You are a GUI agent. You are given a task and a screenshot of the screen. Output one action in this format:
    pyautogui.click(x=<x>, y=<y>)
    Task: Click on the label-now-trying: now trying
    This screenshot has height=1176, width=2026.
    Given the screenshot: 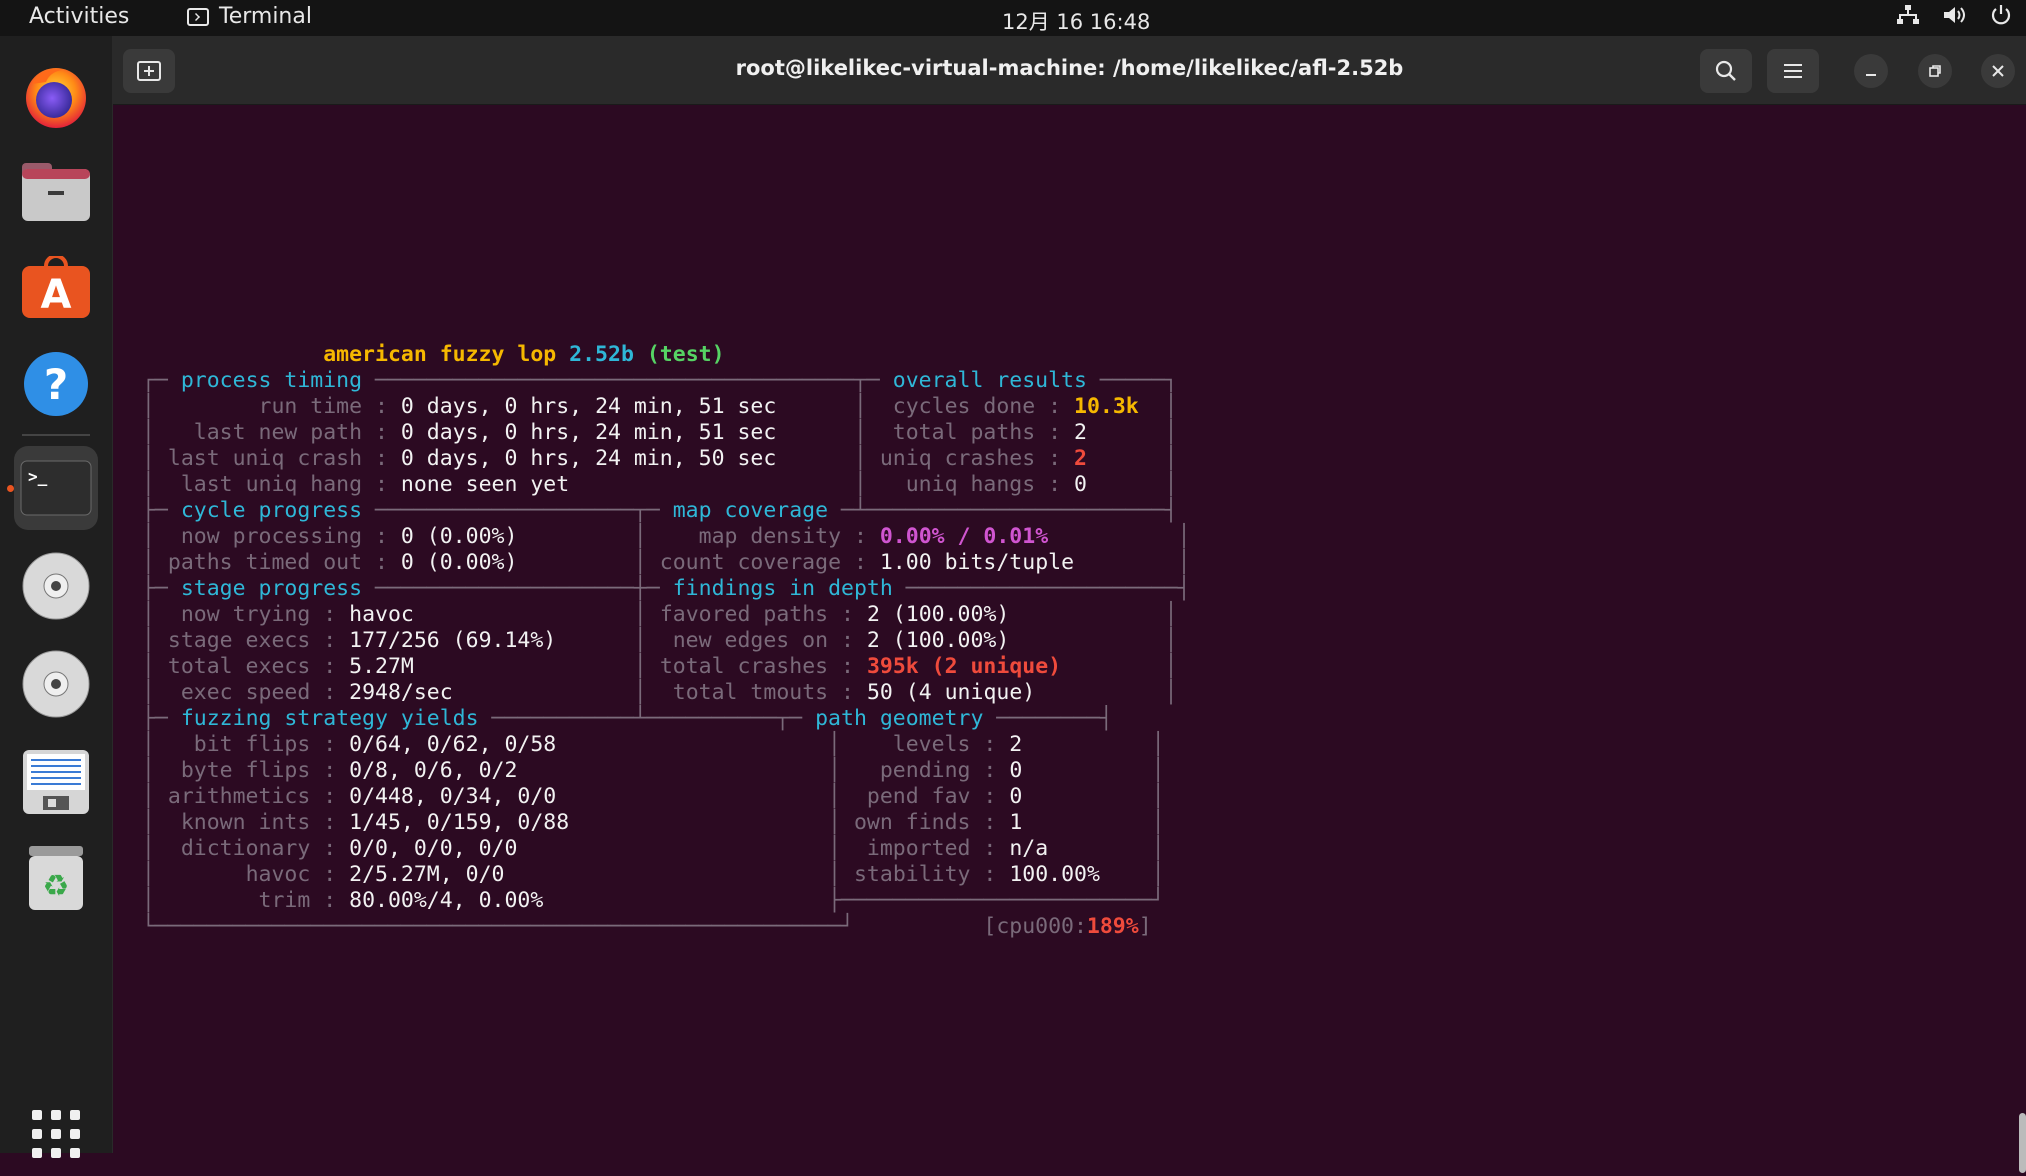 What is the action you would take?
    pyautogui.click(x=245, y=614)
    